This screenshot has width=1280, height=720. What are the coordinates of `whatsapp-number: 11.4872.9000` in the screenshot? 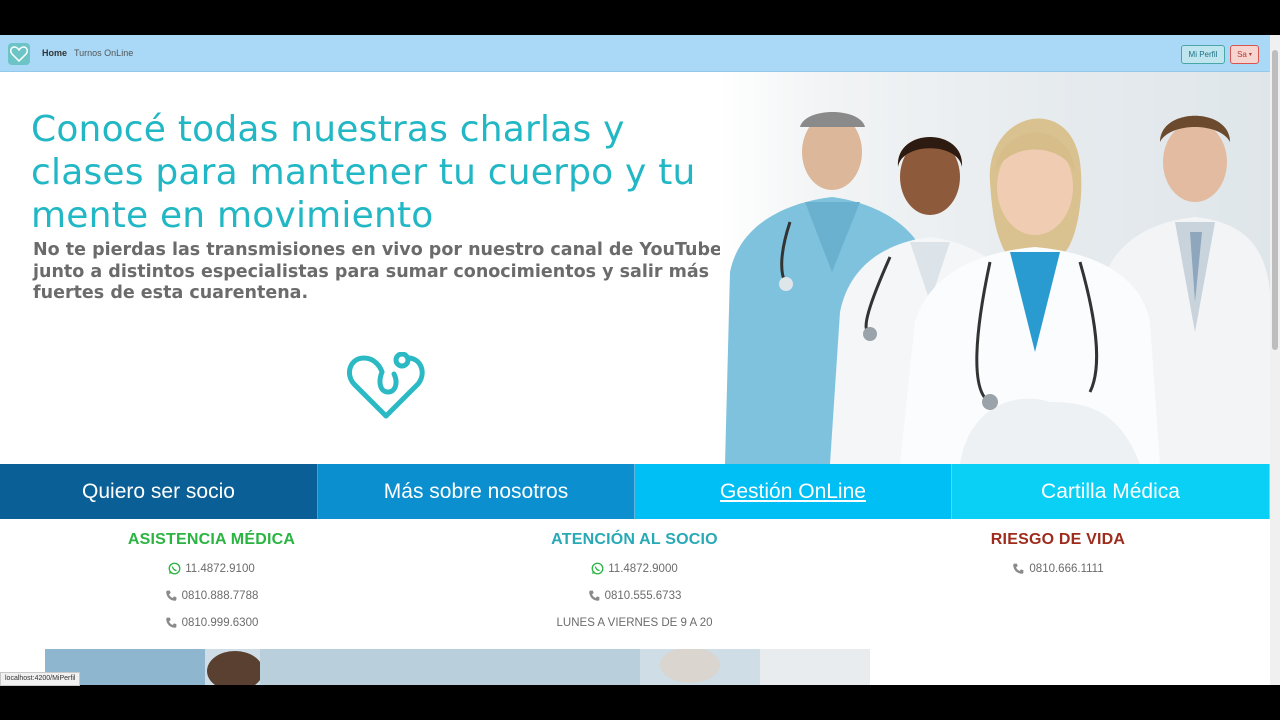 It's located at (643, 568).